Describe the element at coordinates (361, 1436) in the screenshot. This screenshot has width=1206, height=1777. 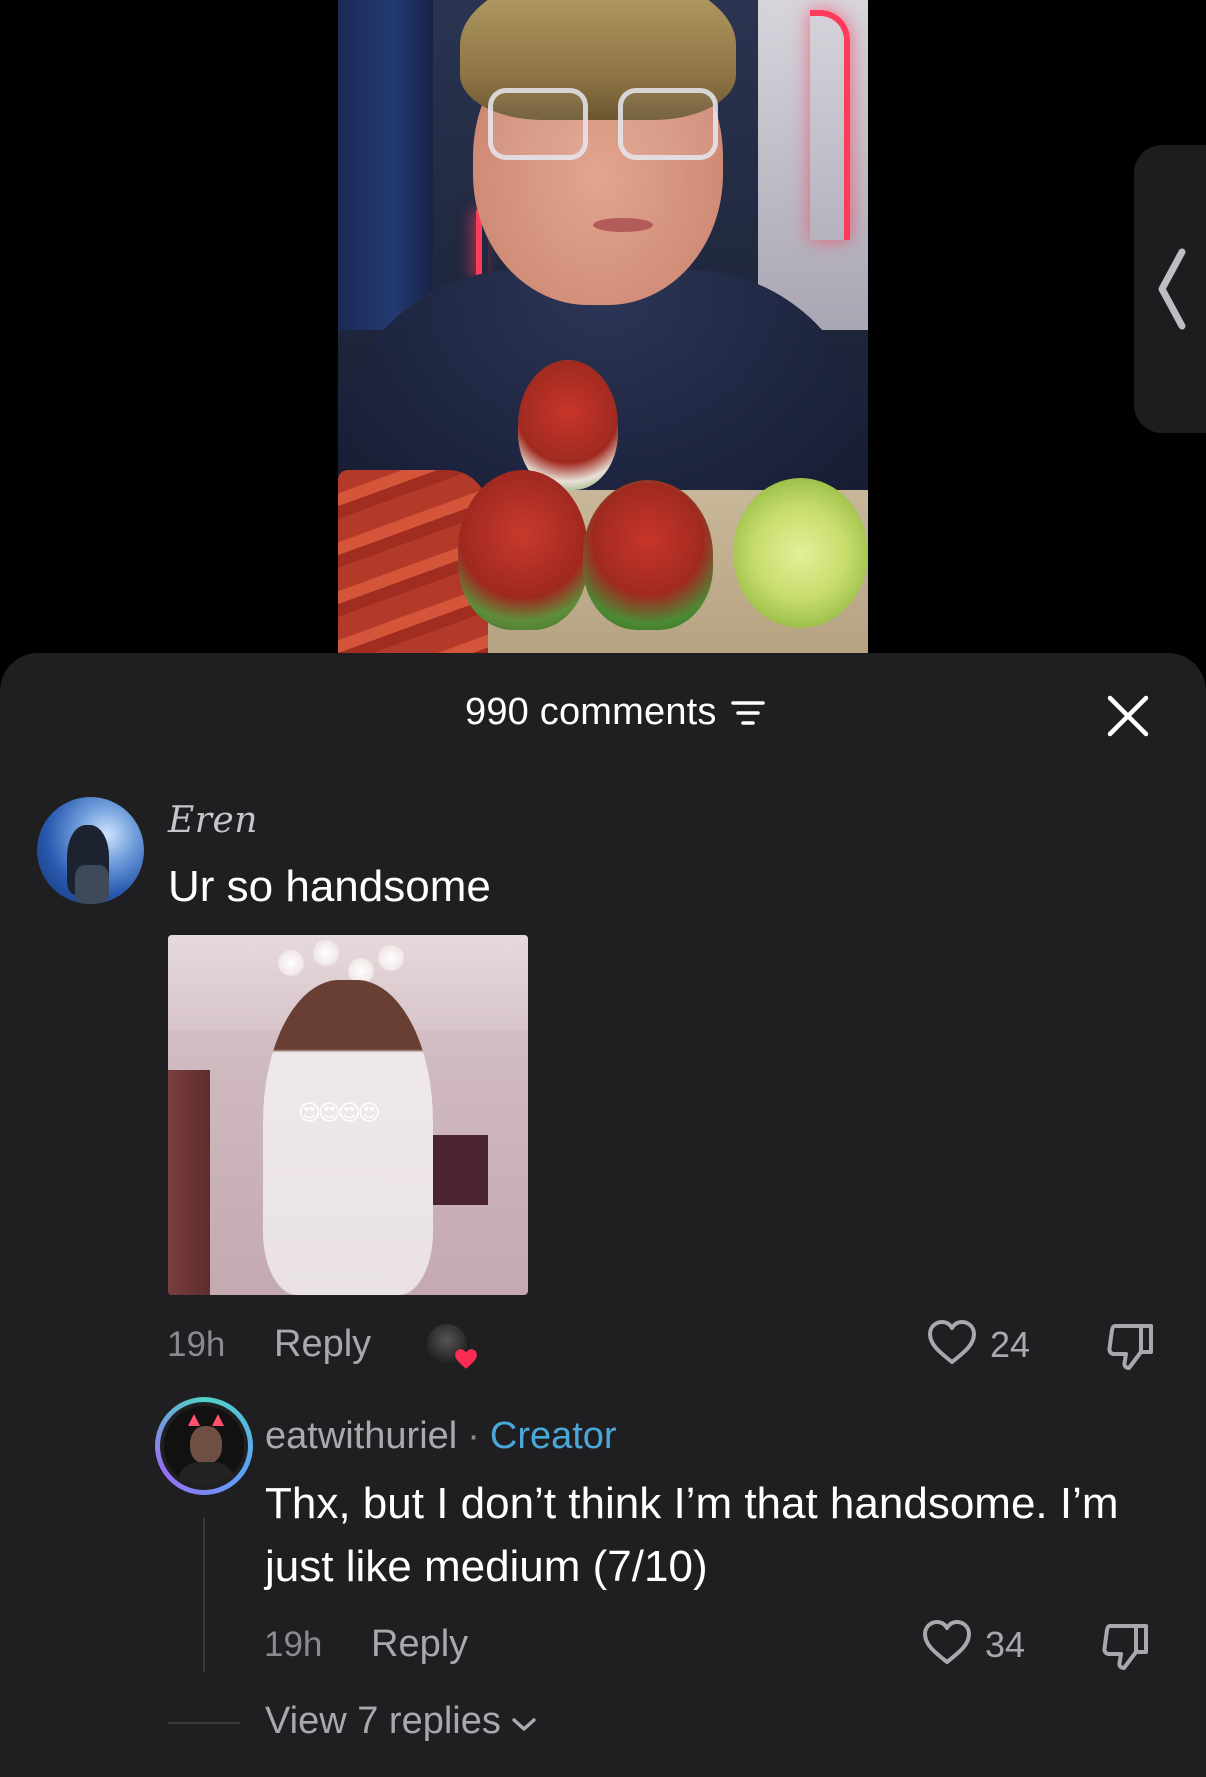
I see `reply-username: eatwithuriel` at that location.